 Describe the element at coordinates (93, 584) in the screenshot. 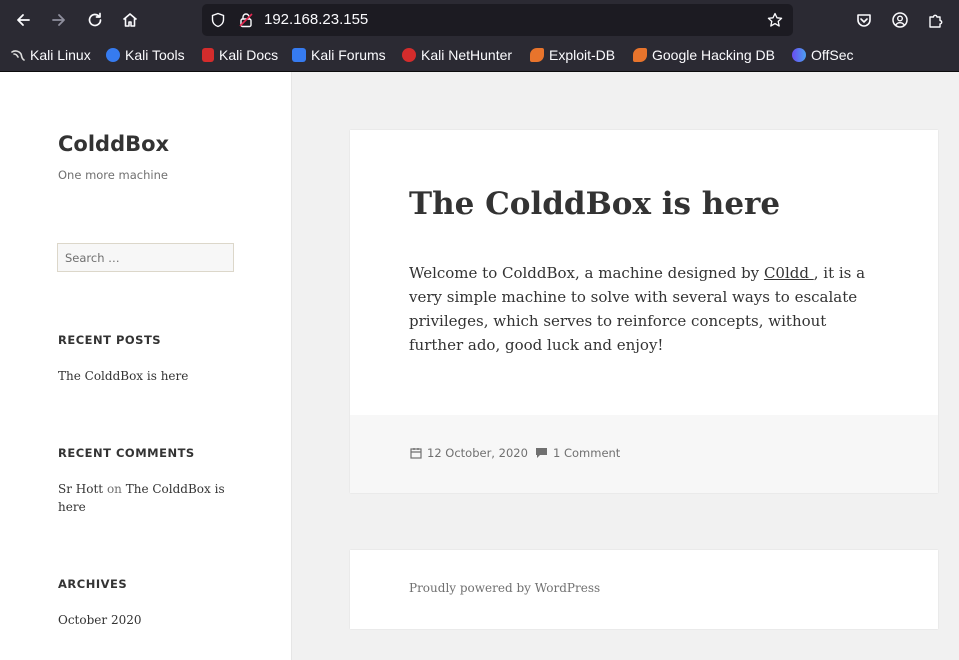

I see `archives-heading: ARCHIVES` at that location.